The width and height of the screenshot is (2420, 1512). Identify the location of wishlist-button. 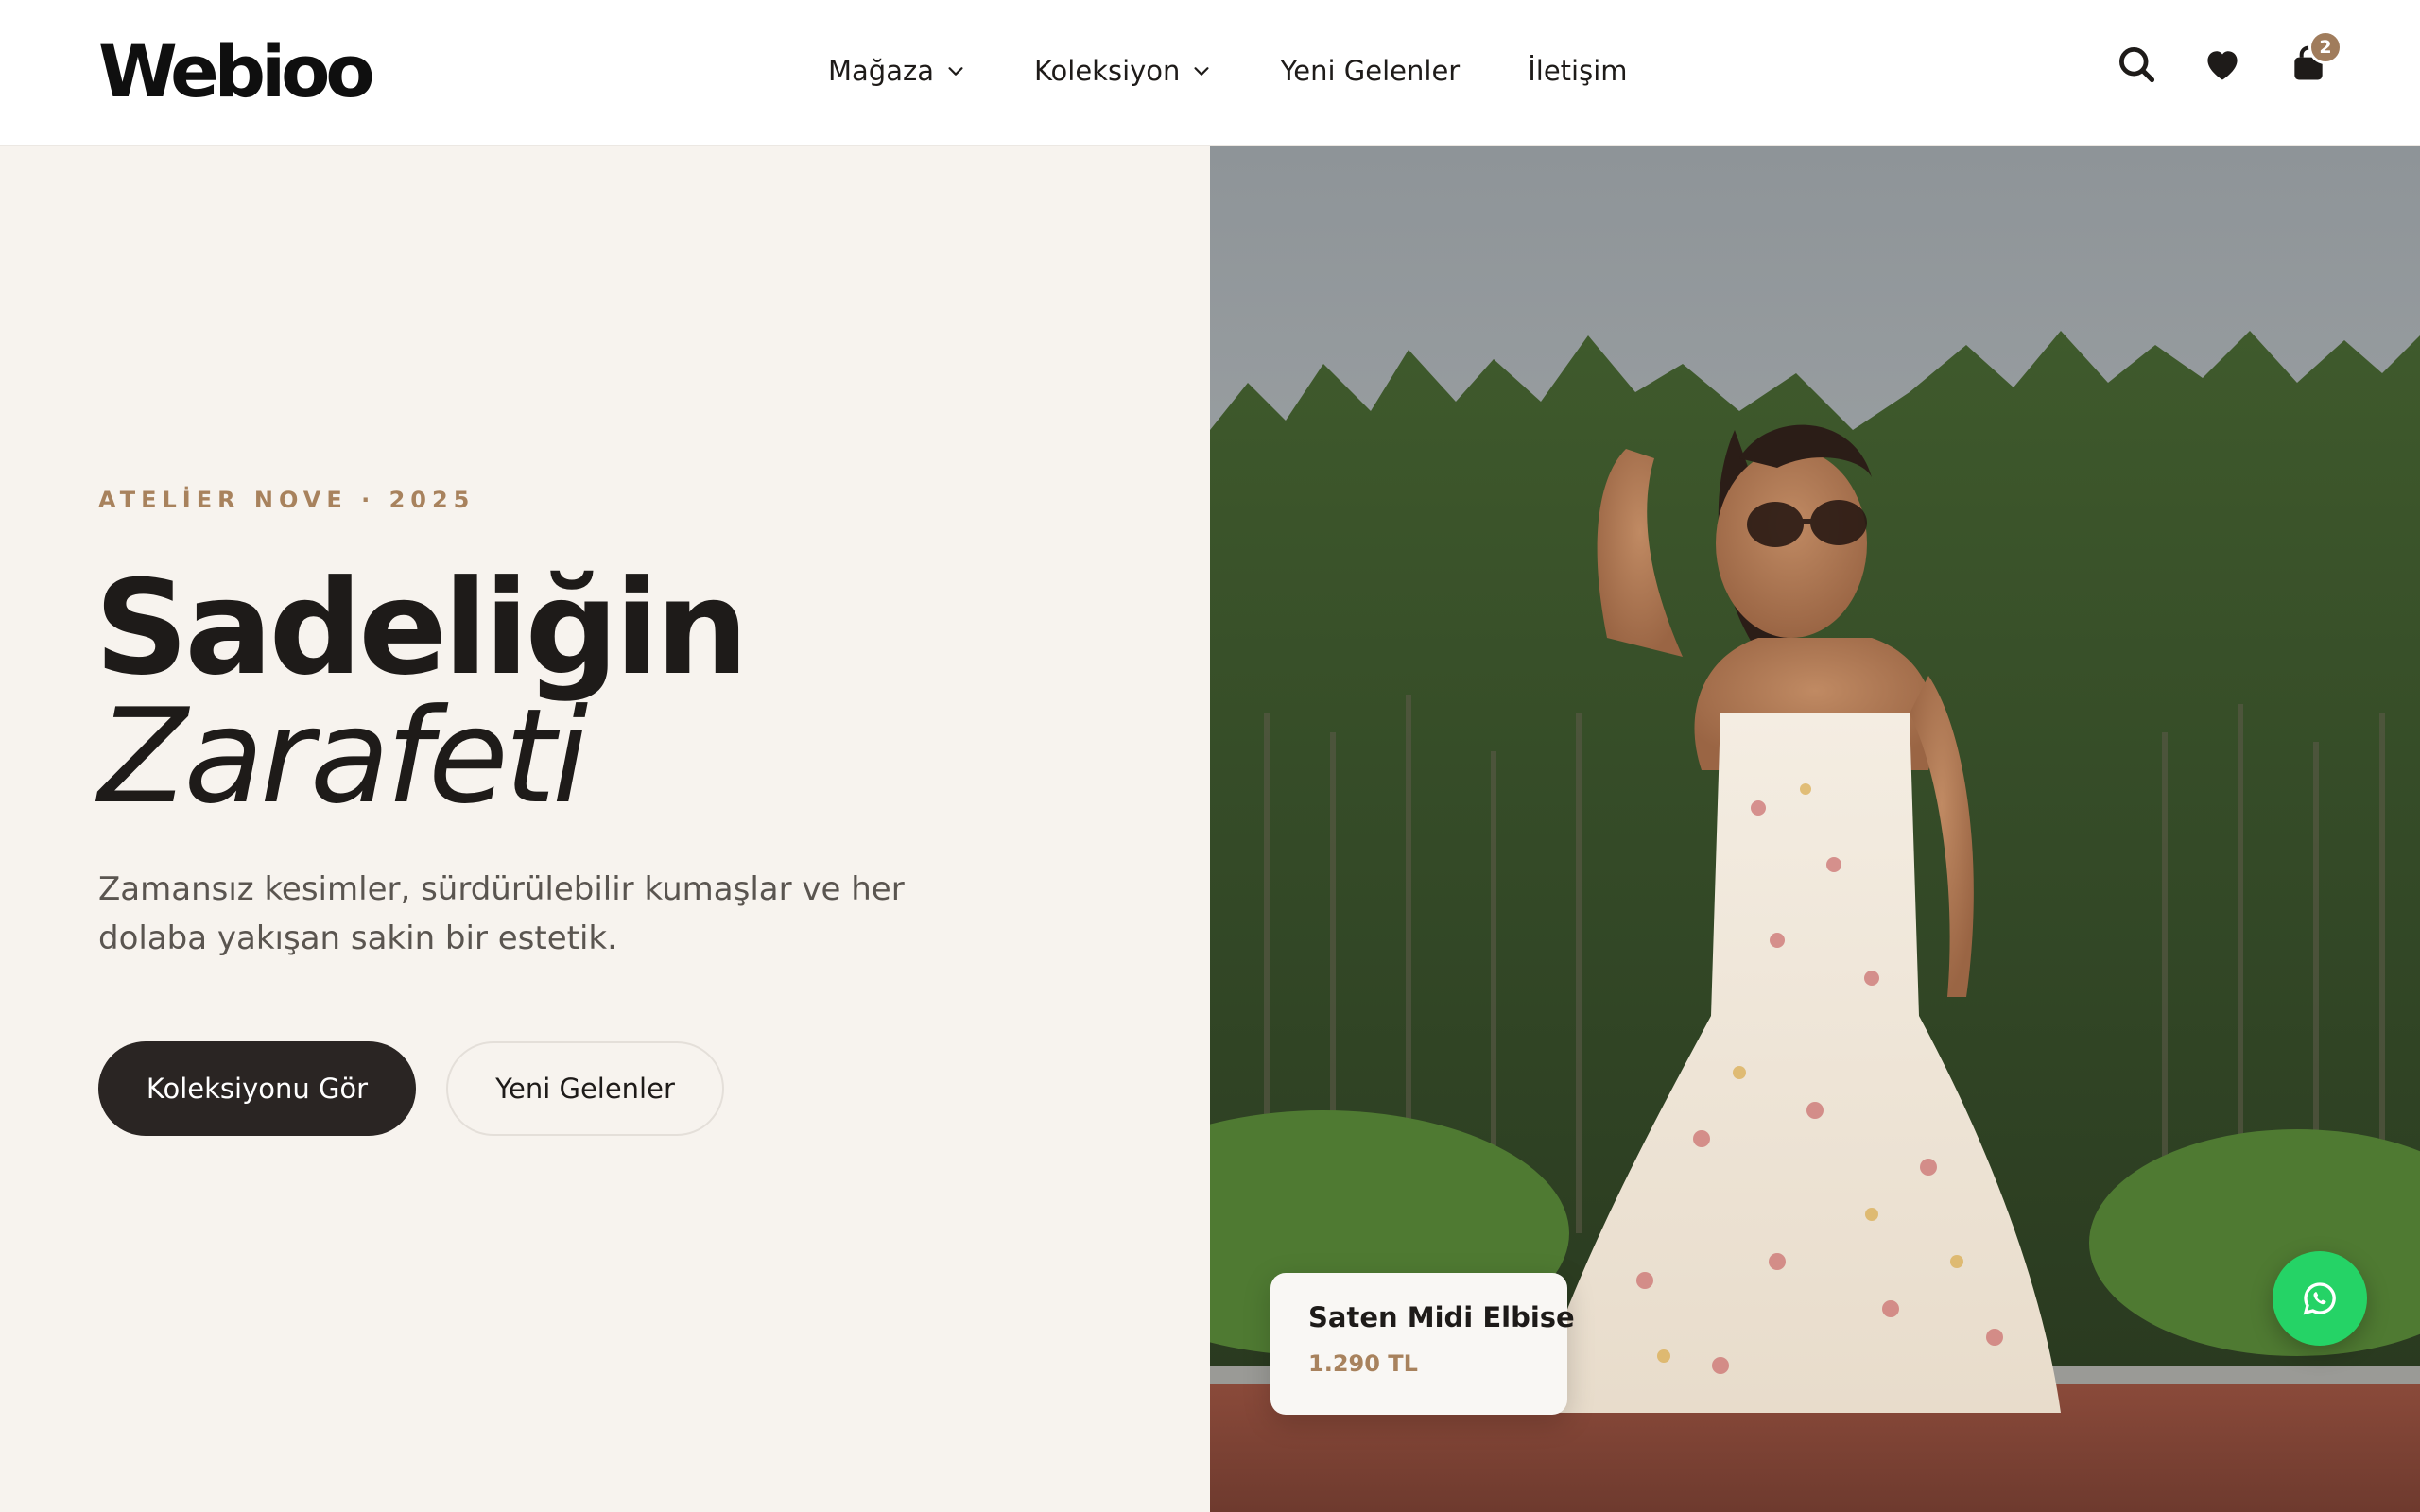
(2222, 64).